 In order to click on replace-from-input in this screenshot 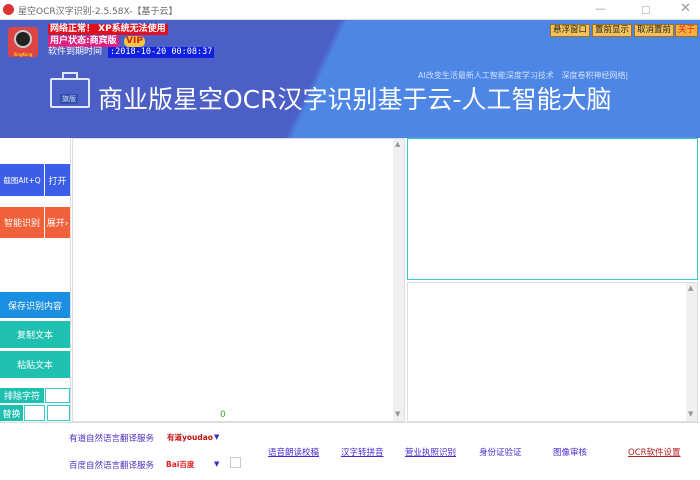, I will do `click(34, 413)`.